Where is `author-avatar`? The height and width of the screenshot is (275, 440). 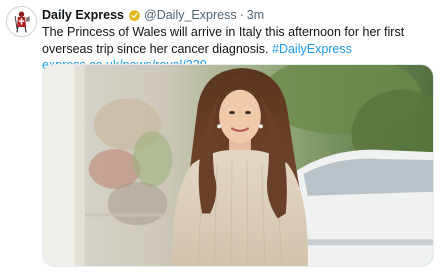
author-avatar is located at coordinates (21, 21).